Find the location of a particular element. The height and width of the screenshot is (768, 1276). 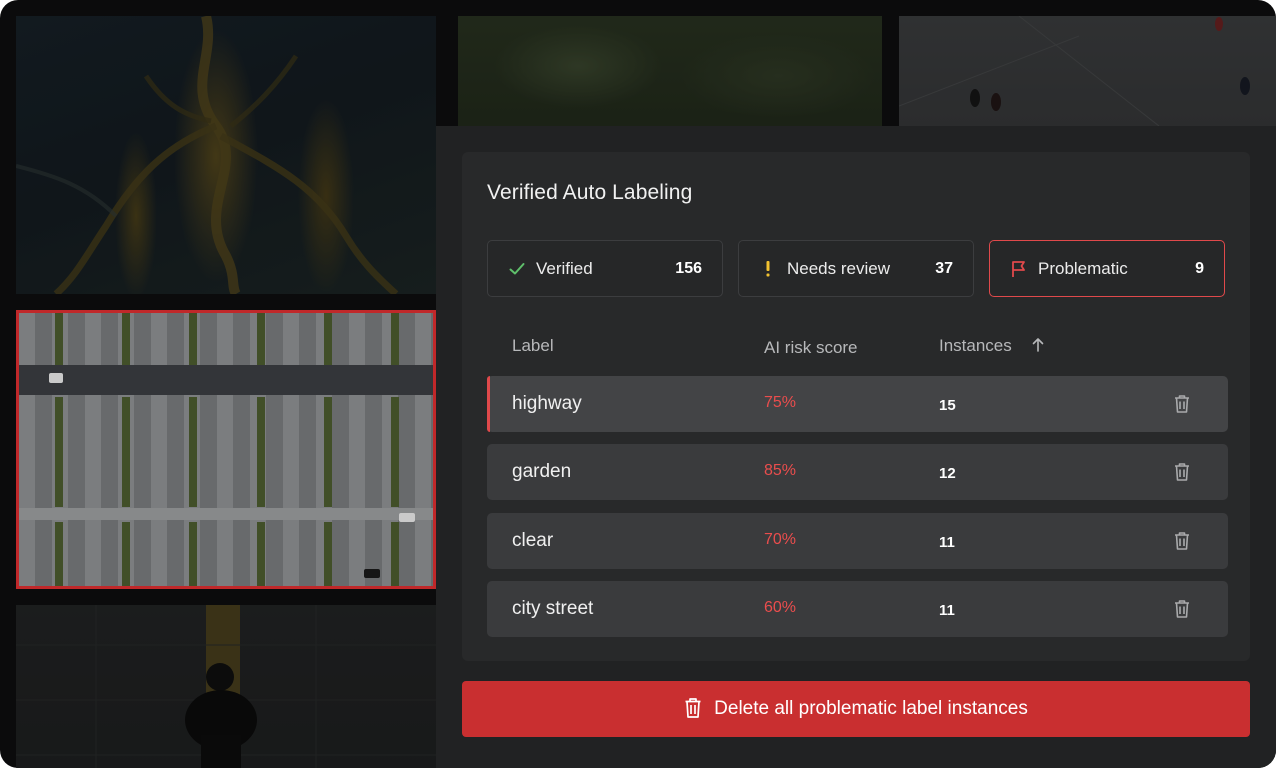

row-instances: 12 is located at coordinates (947, 473).